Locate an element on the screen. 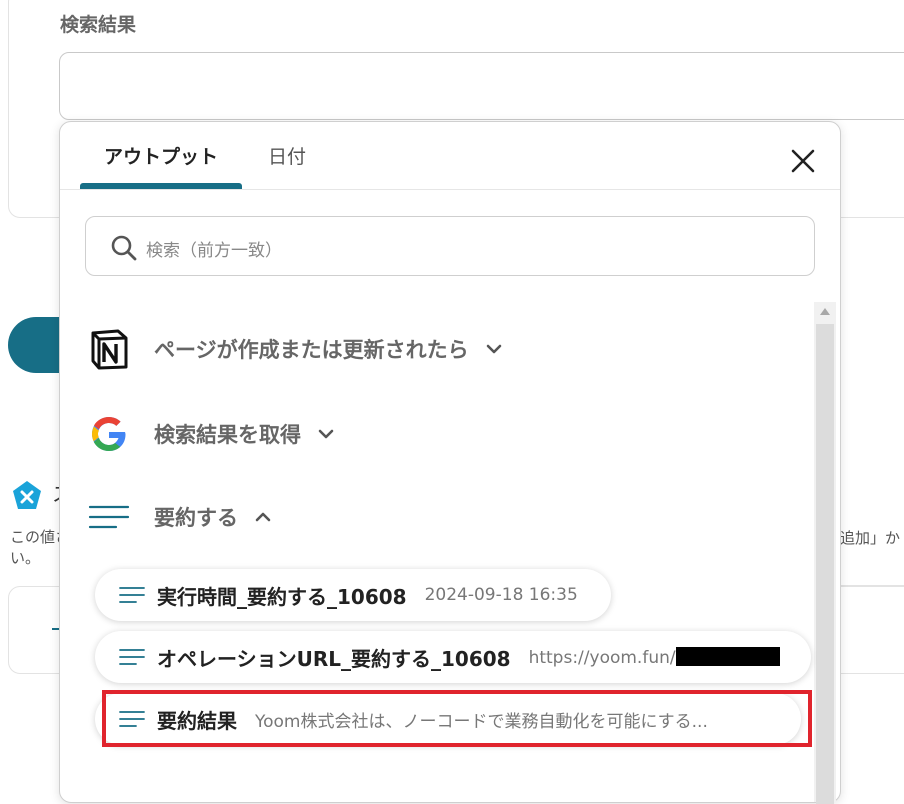  chevron-up-icon is located at coordinates (263, 517).